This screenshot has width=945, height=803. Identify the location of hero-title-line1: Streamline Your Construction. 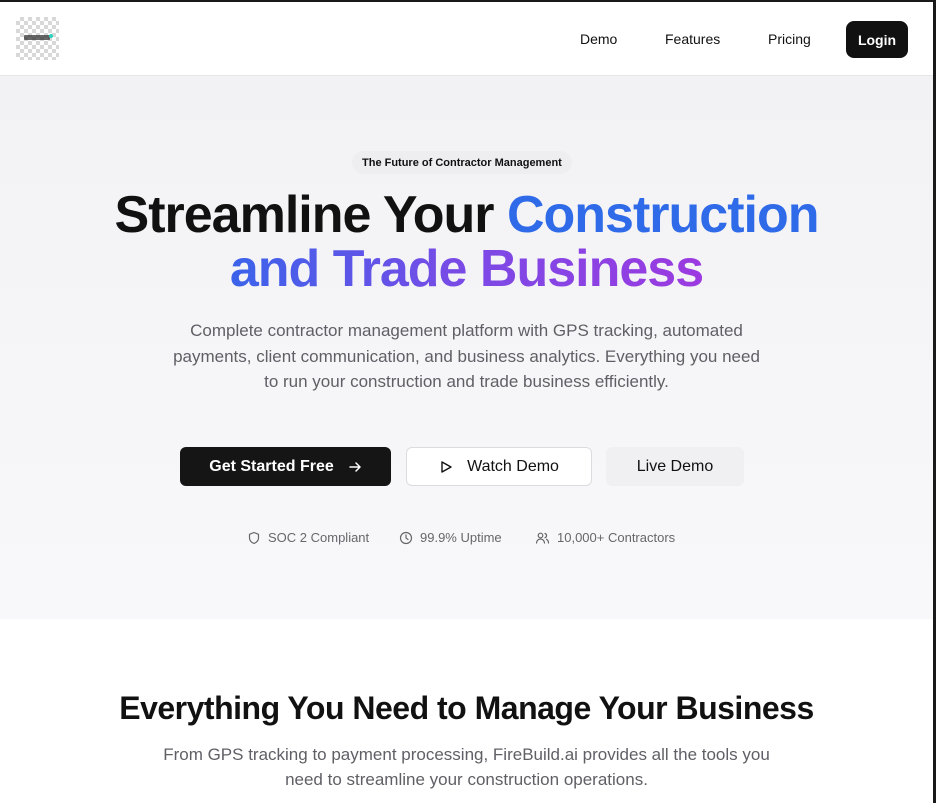
(466, 215).